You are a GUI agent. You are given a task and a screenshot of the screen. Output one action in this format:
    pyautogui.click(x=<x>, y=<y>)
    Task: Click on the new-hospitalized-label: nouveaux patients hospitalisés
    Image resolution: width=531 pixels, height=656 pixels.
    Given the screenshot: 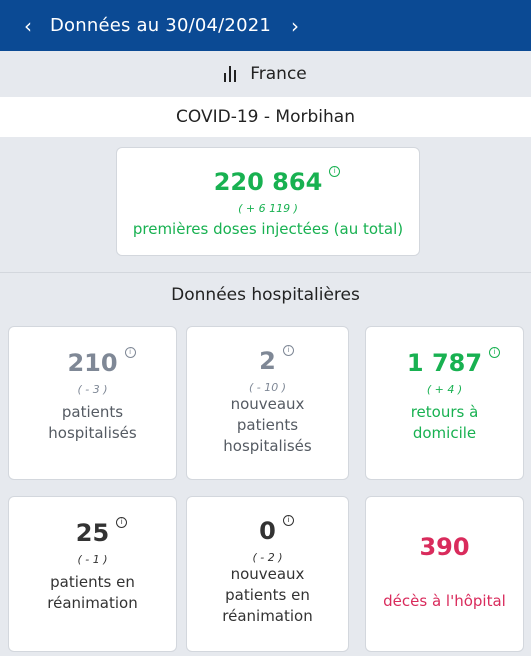 What is the action you would take?
    pyautogui.click(x=267, y=425)
    